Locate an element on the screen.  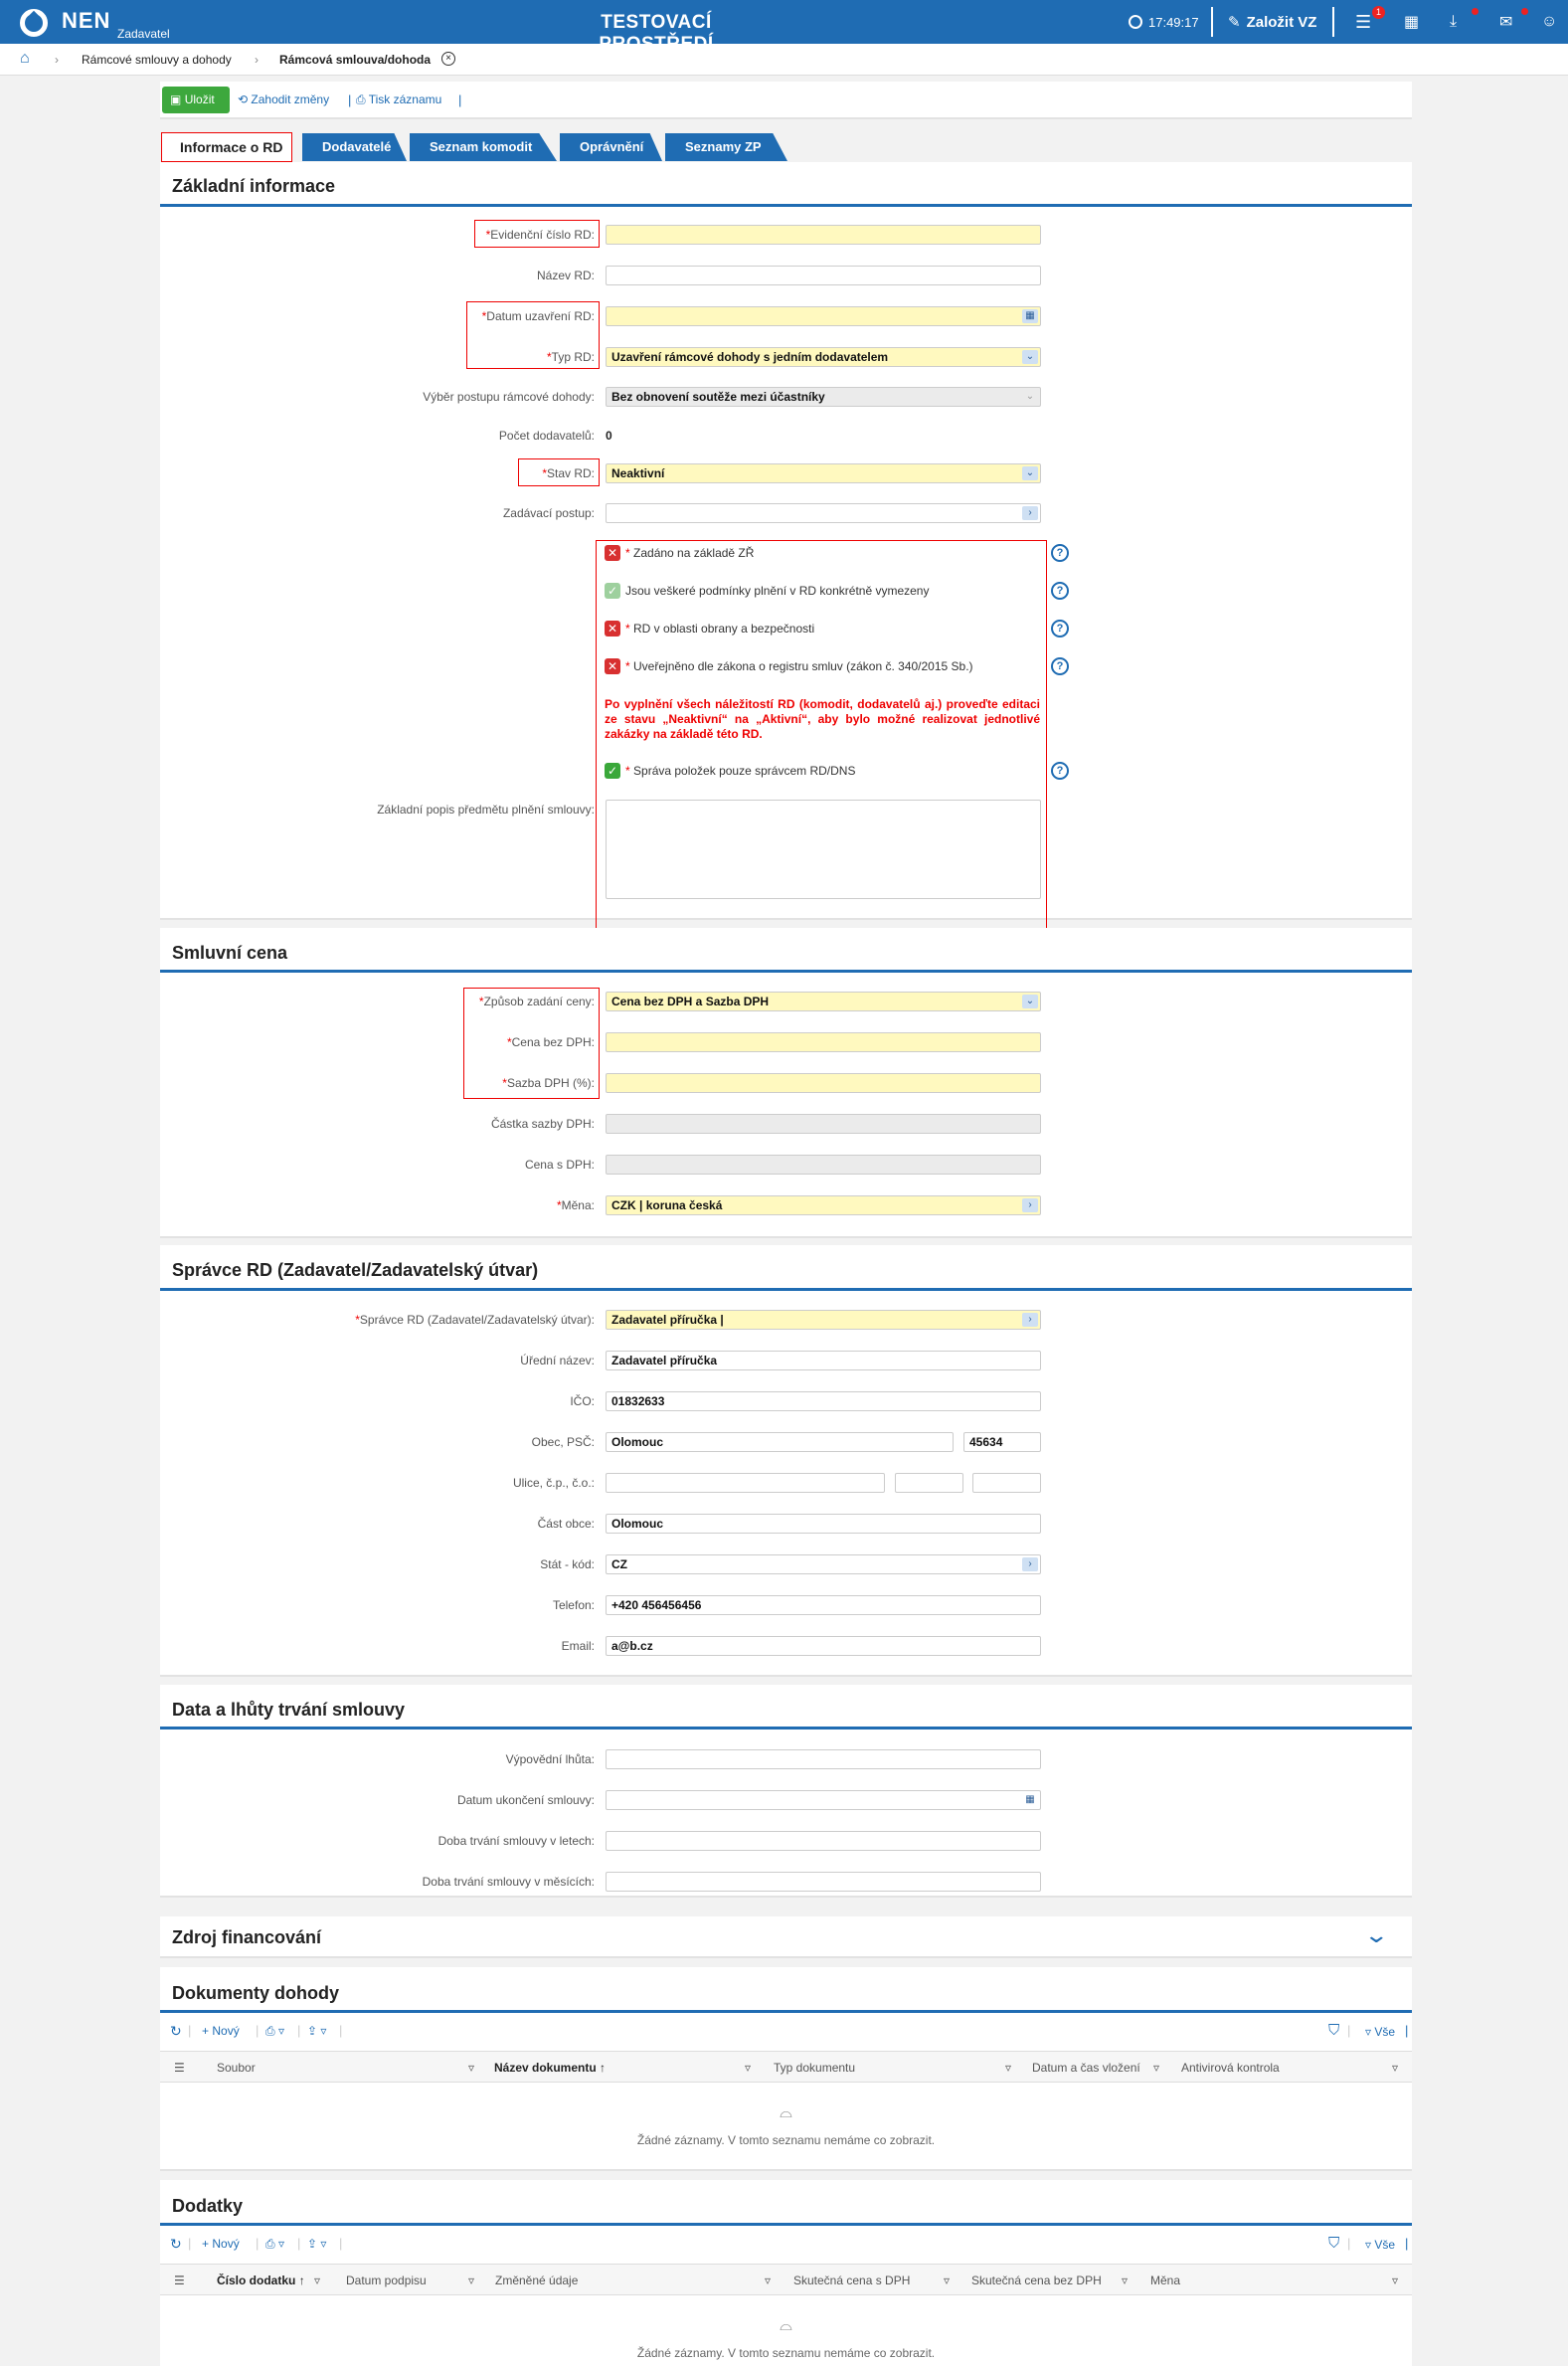
end-date-input: ▦ is located at coordinates (823, 1800).